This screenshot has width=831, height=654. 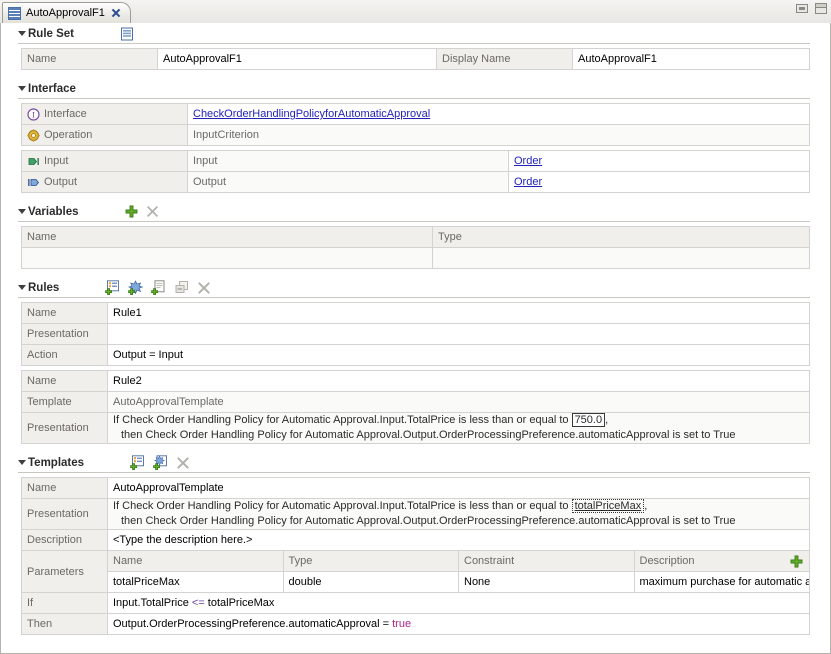 I want to click on maximize-button, so click(x=821, y=8).